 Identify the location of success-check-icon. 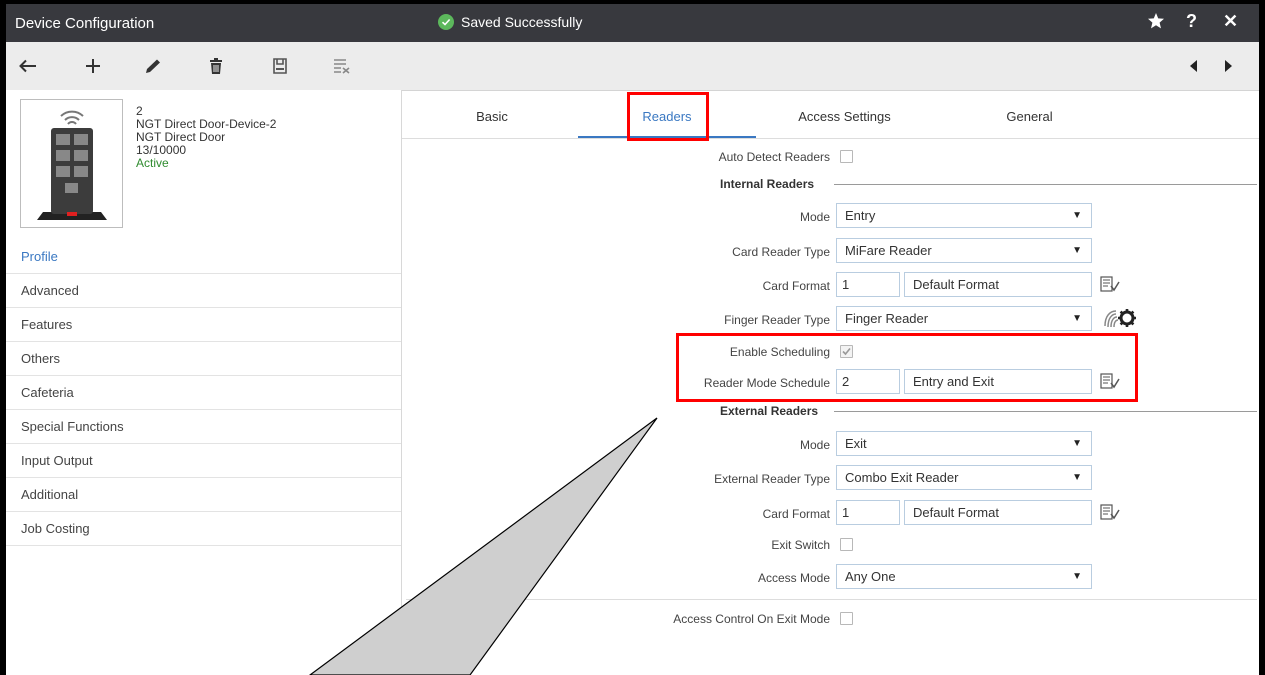
(446, 22).